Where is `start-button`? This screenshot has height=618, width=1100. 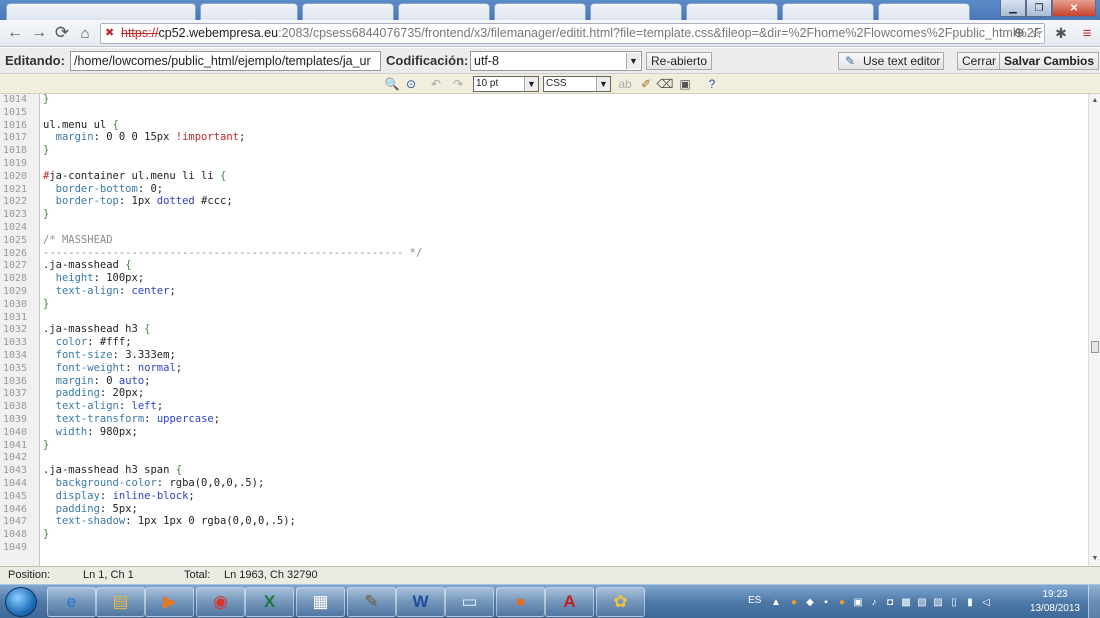 start-button is located at coordinates (21, 602).